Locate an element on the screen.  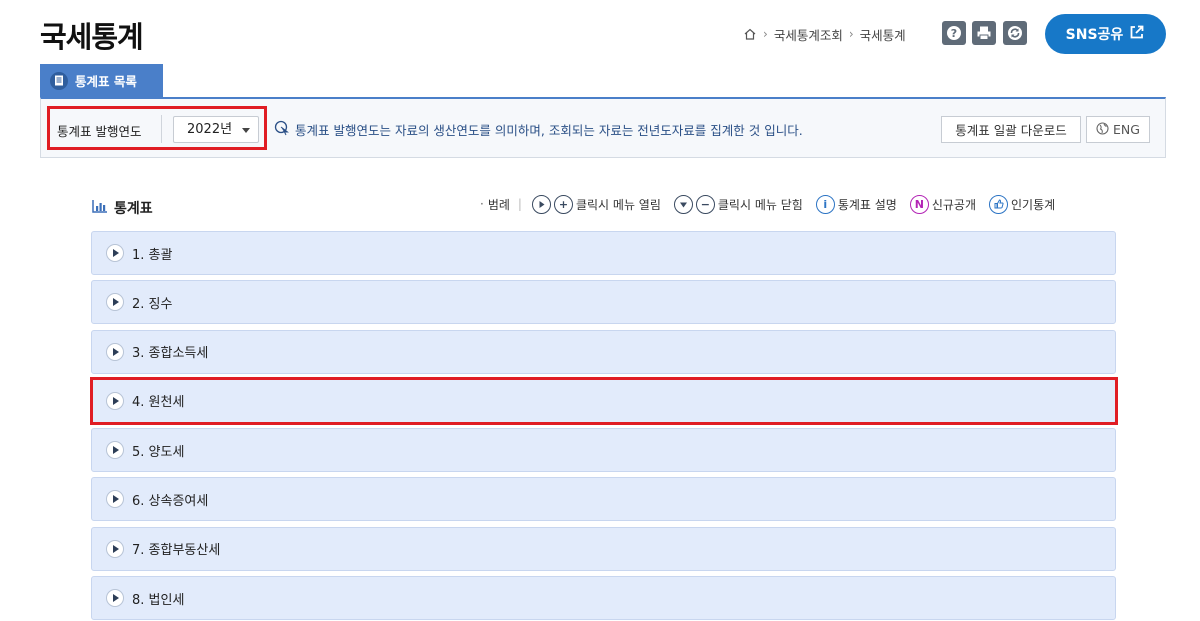
list-item: 8. 법인세 is located at coordinates (603, 598).